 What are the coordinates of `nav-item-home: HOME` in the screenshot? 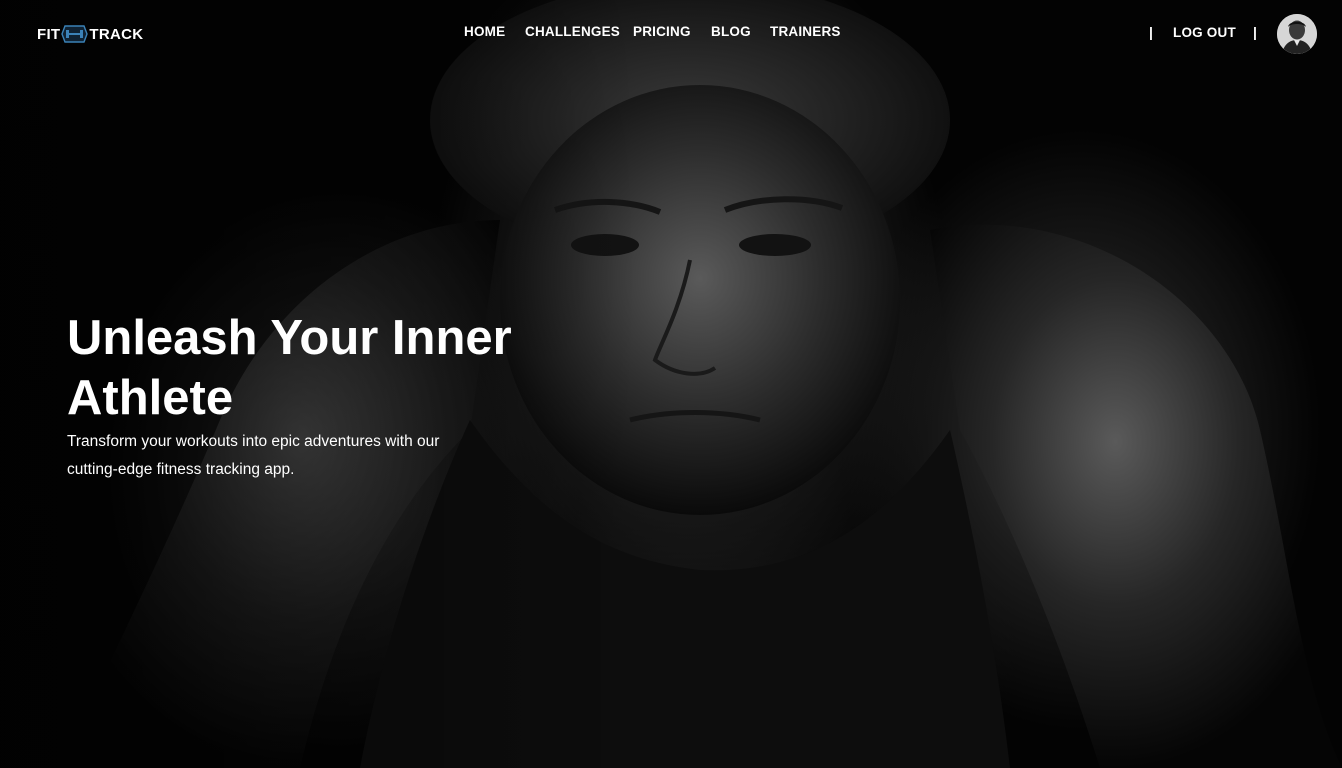 It's located at (484, 31).